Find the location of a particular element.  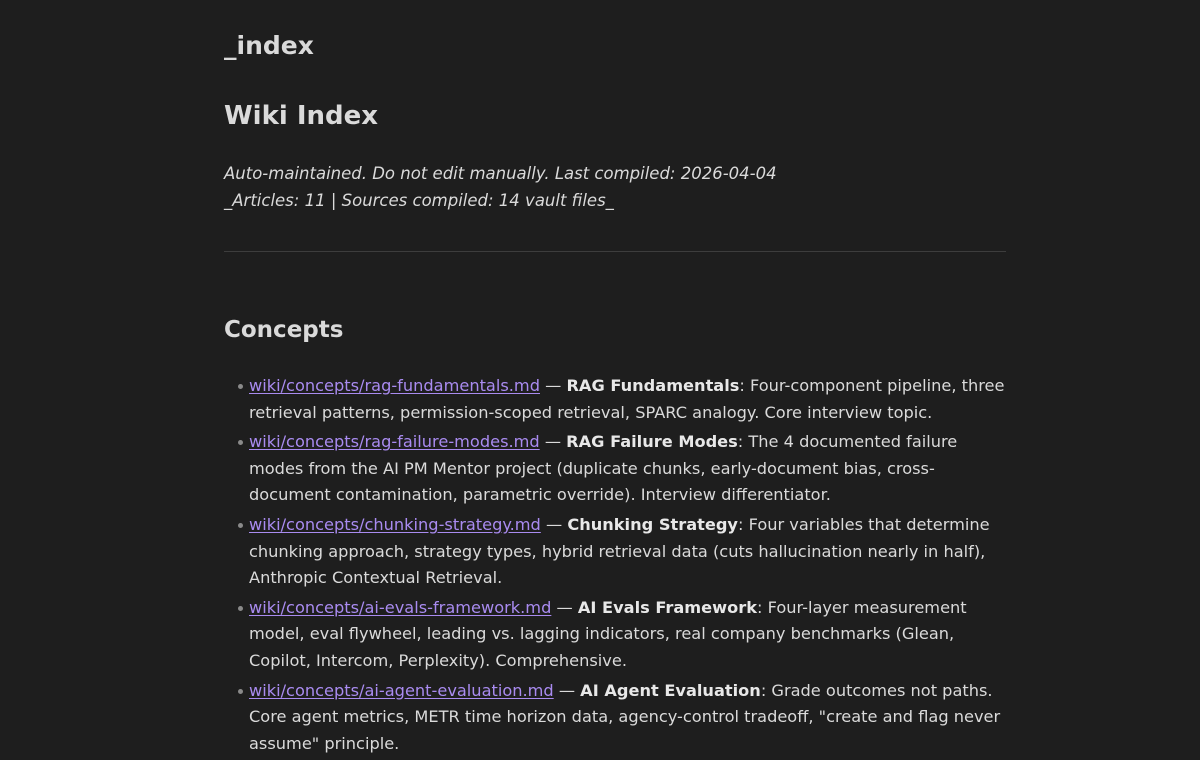

file-title: _index is located at coordinates (269, 45).